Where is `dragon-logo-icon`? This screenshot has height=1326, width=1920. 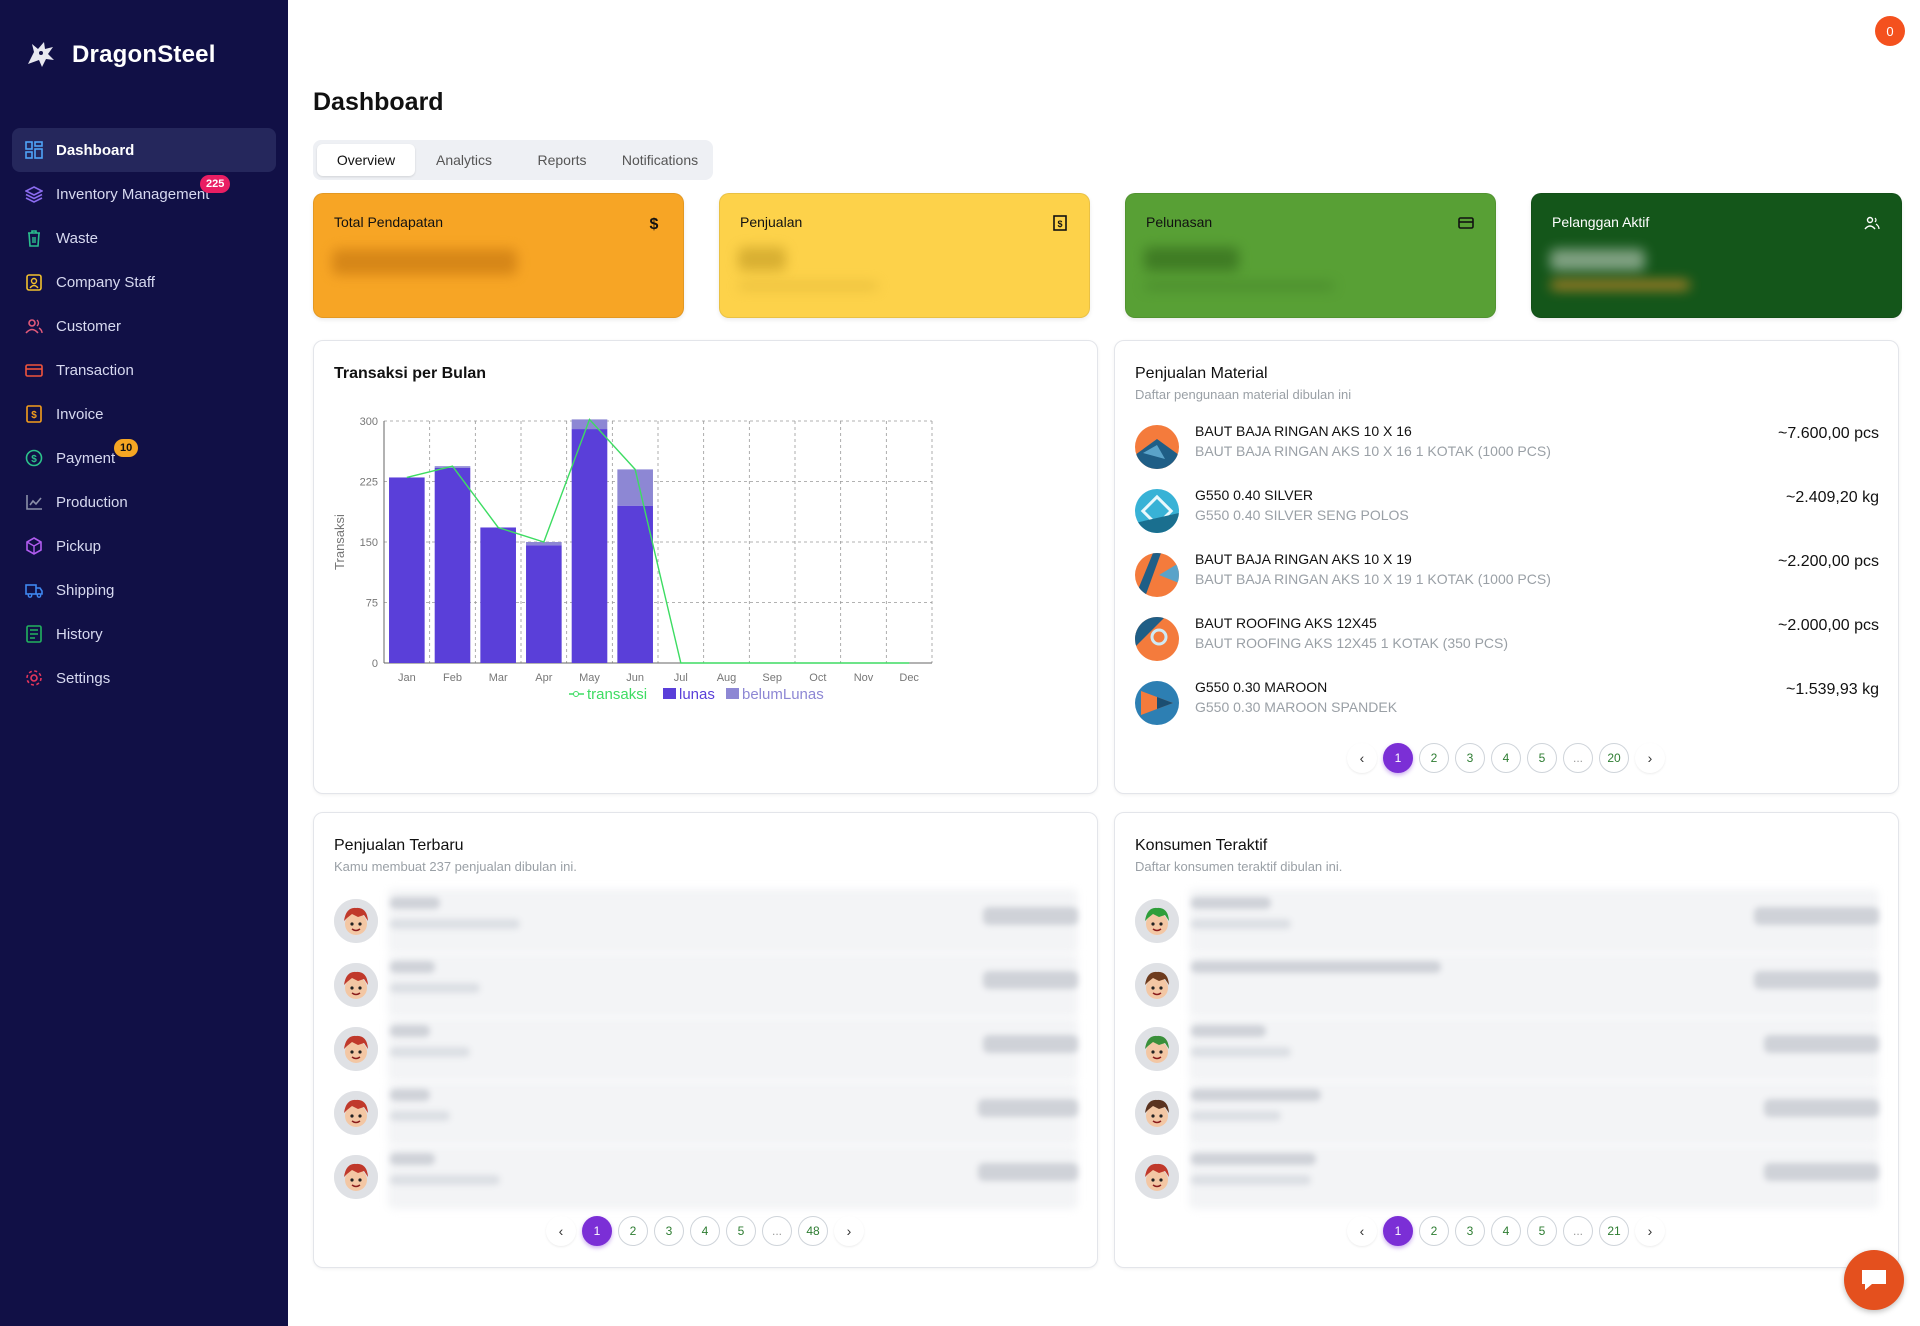 dragon-logo-icon is located at coordinates (41, 54).